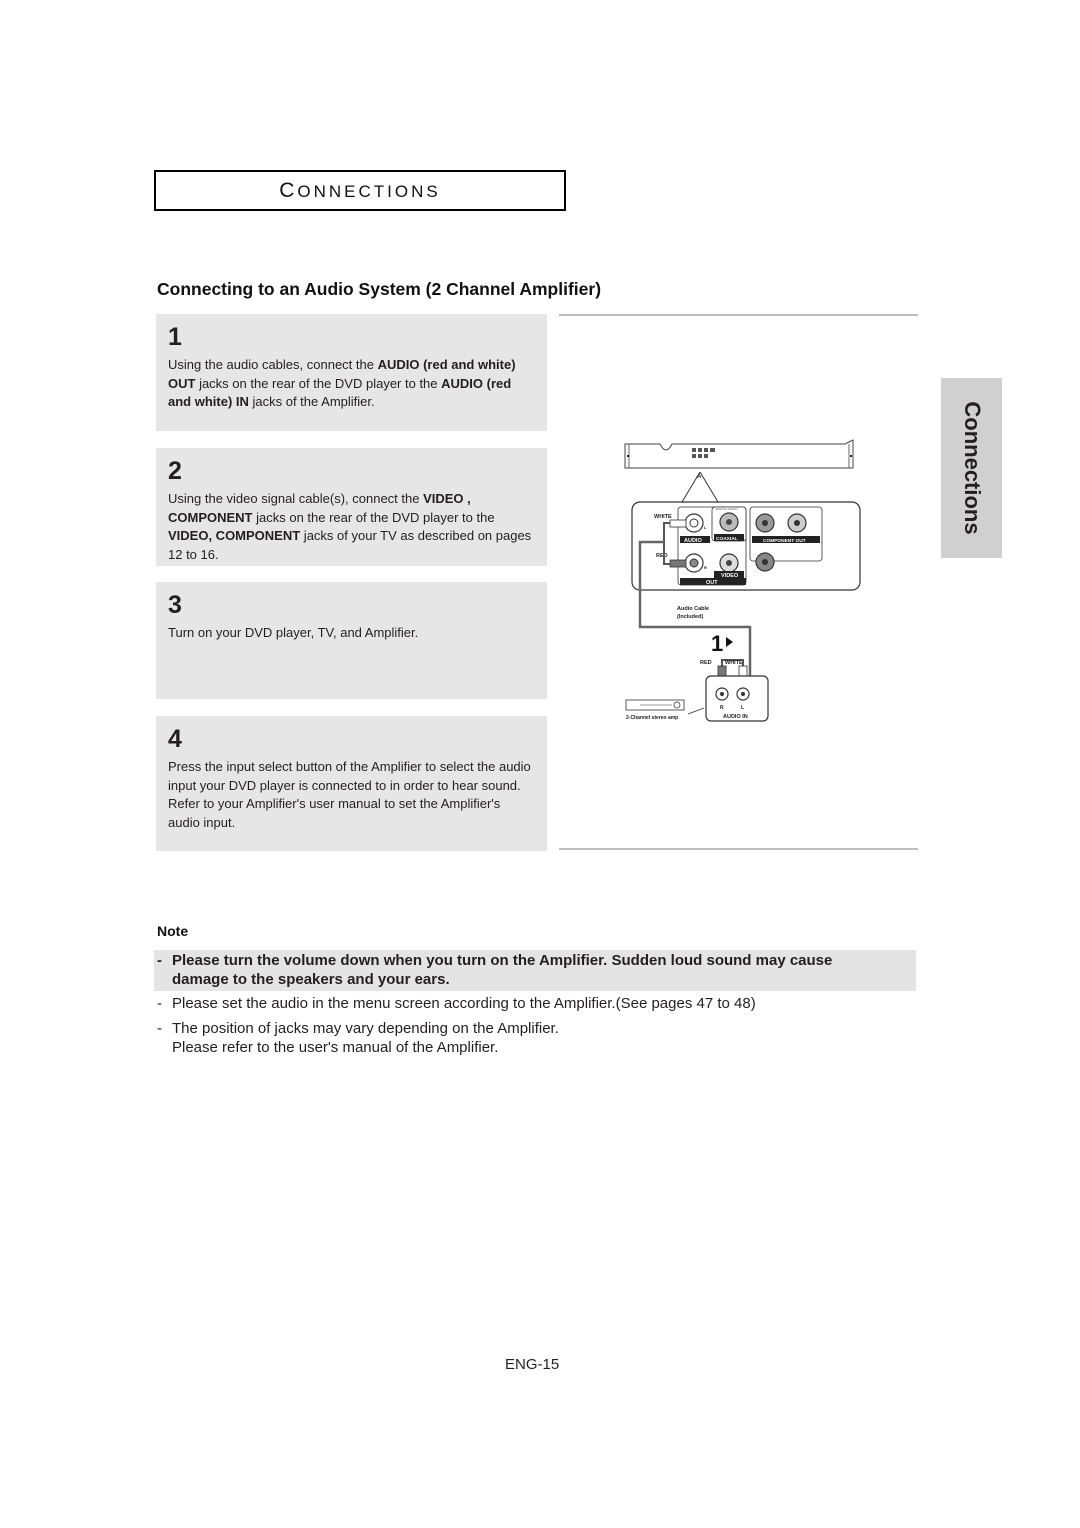 This screenshot has width=1080, height=1528. What do you see at coordinates (705, 567) in the screenshot?
I see `r-channel-label: R` at bounding box center [705, 567].